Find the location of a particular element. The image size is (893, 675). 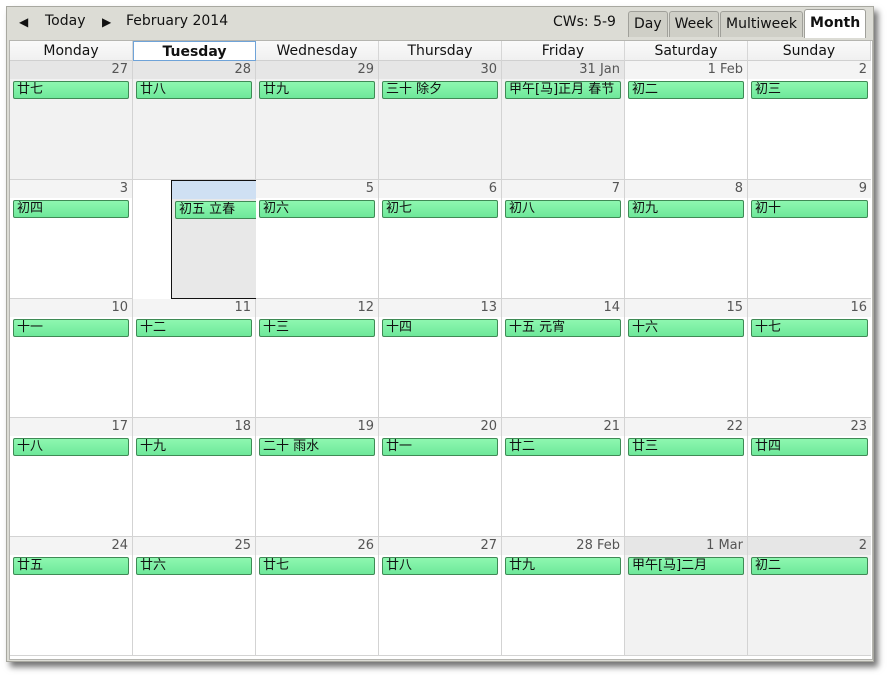

day-number: 21 is located at coordinates (563, 427).